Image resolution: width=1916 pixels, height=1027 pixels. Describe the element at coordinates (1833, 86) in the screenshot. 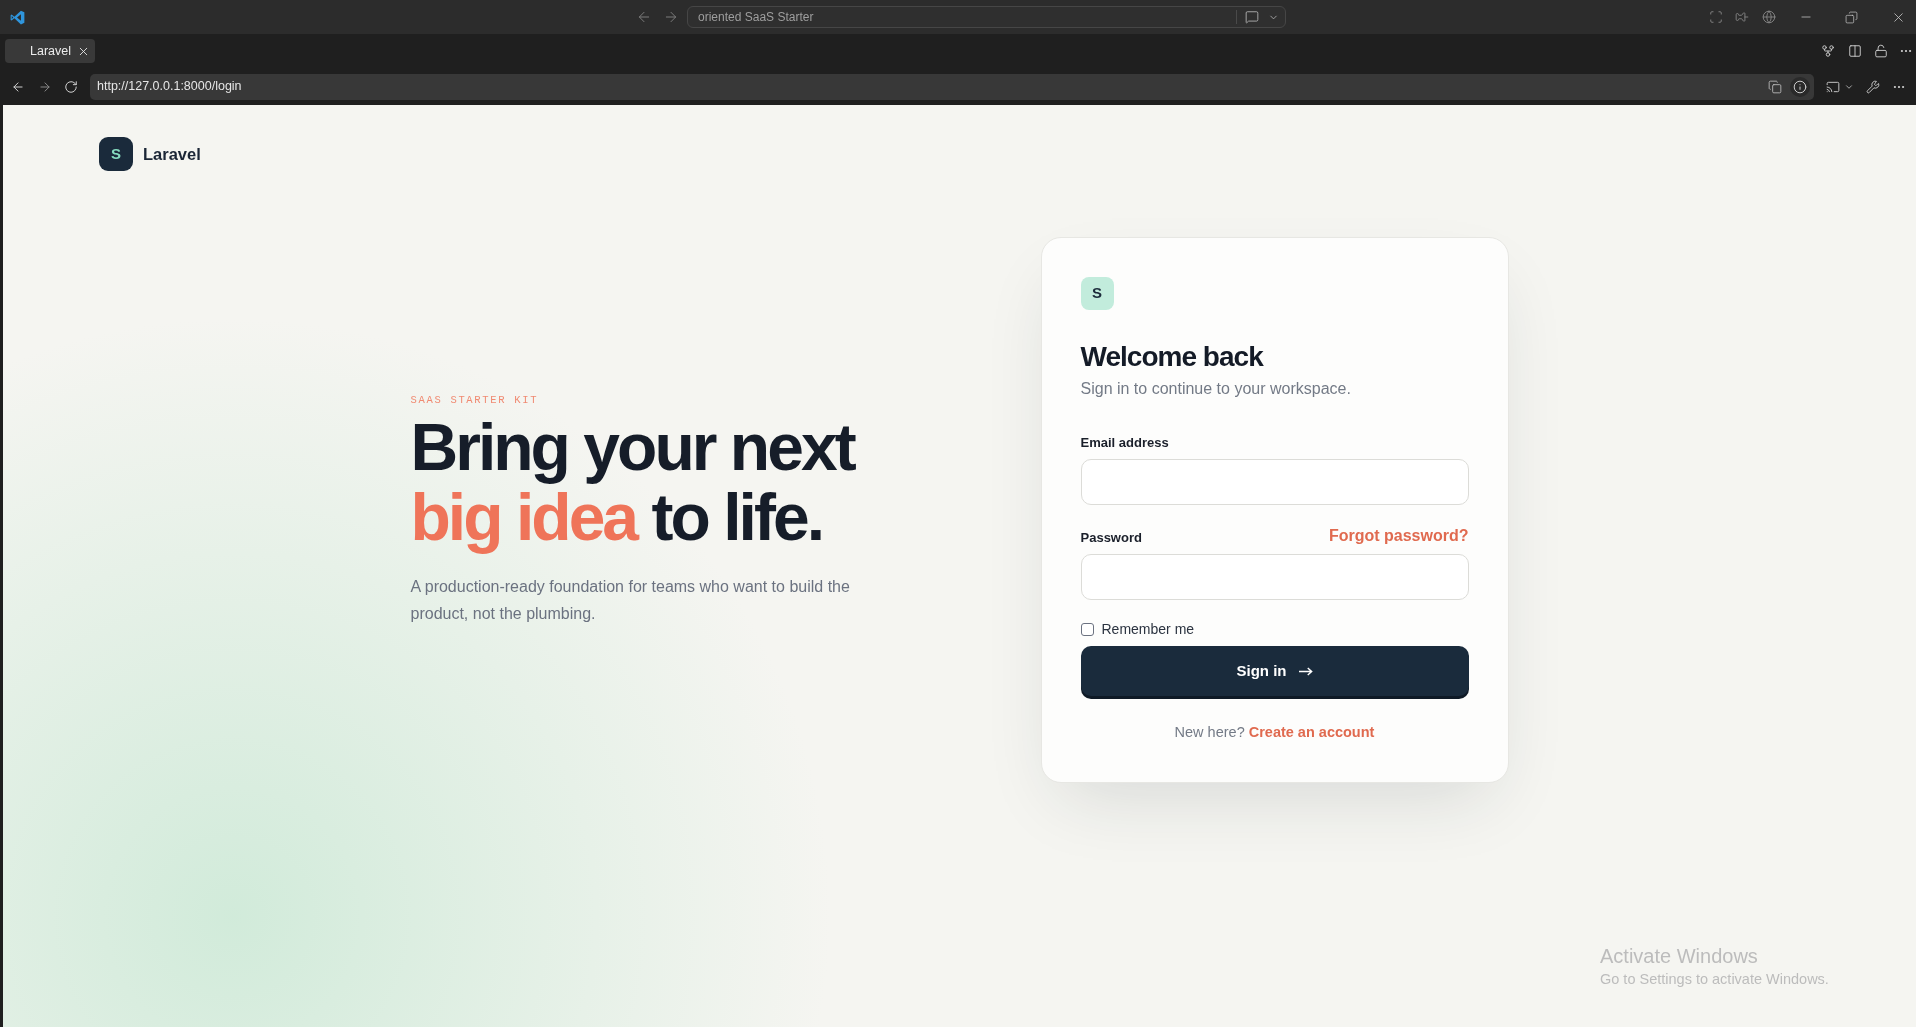

I see `cast-icon` at that location.